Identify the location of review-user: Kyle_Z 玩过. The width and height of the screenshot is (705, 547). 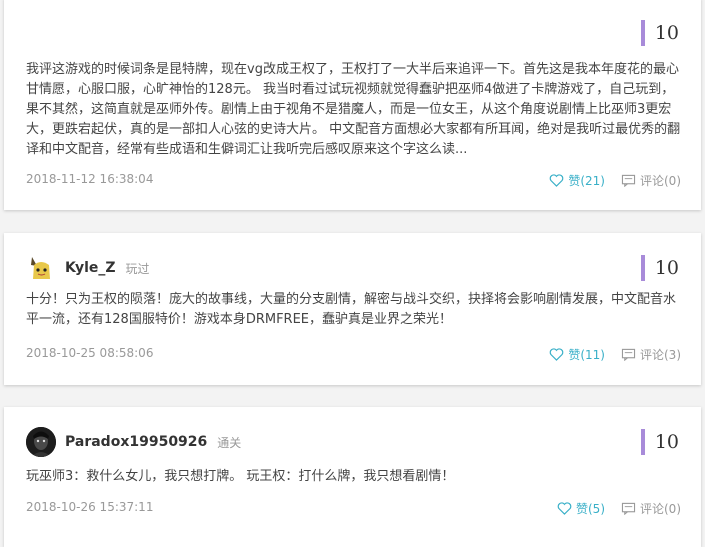
(88, 268).